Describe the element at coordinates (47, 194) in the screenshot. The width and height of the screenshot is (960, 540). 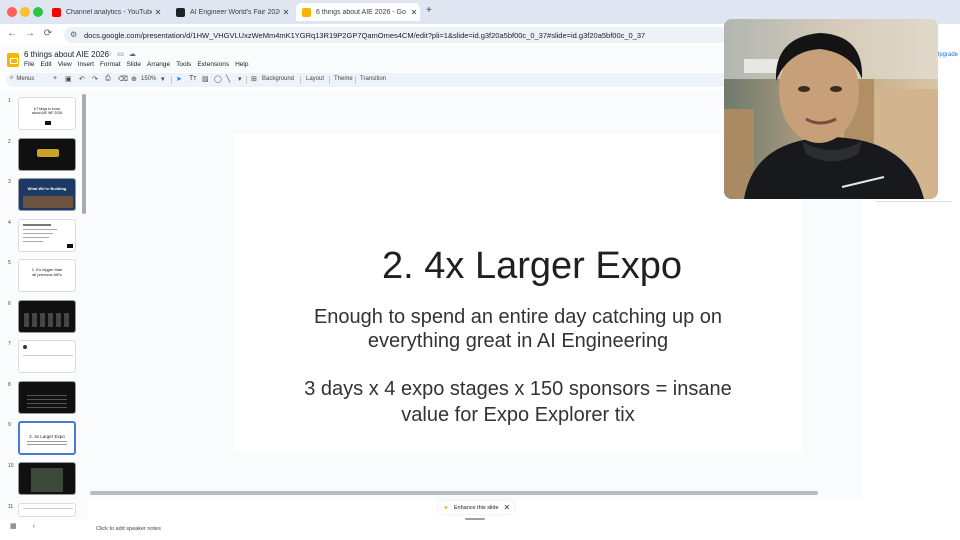
I see `slide-thumbnail: What We're Building` at that location.